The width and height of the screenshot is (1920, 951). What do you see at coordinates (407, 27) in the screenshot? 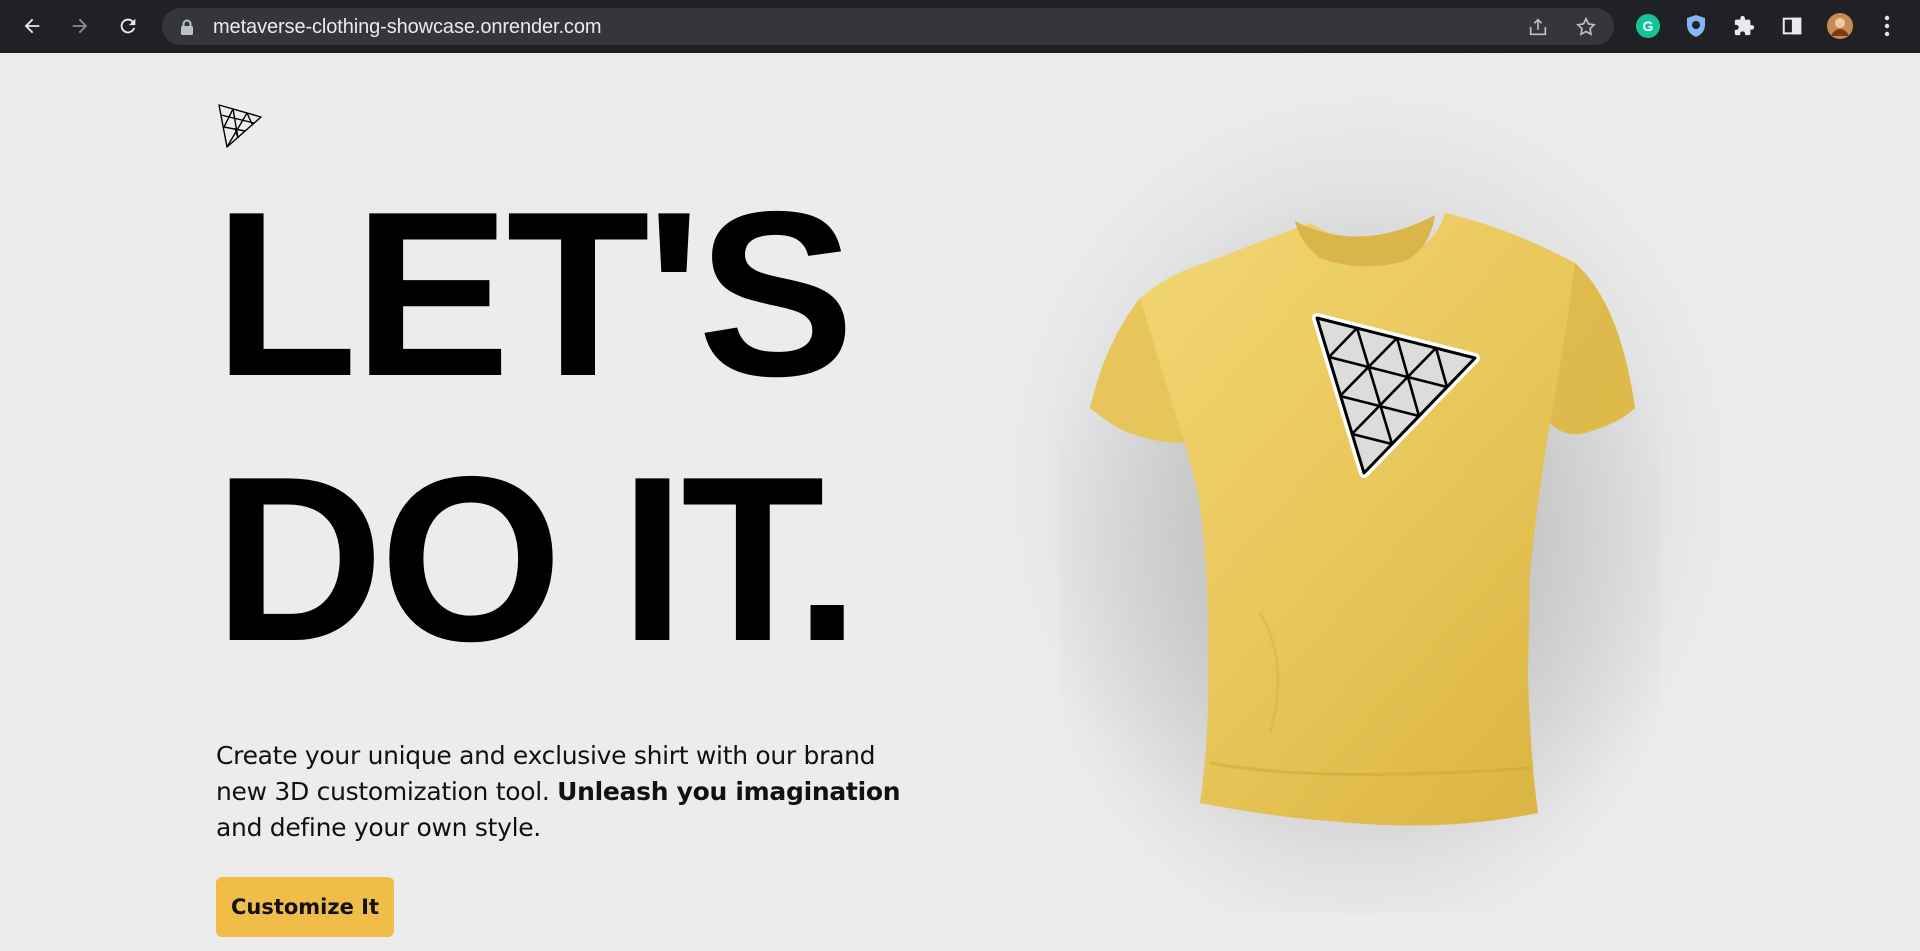
I see `url-text: metaverse-clothing-showcase.onrender.com` at bounding box center [407, 27].